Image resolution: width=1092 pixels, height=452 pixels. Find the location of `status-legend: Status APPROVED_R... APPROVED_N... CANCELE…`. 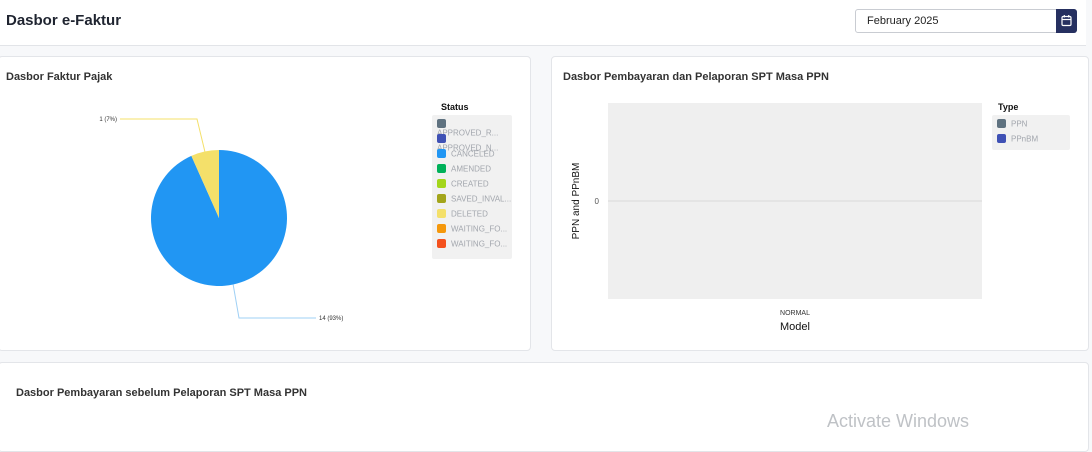

status-legend: Status APPROVED_R... APPROVED_N... CANCELE… is located at coordinates (472, 180).